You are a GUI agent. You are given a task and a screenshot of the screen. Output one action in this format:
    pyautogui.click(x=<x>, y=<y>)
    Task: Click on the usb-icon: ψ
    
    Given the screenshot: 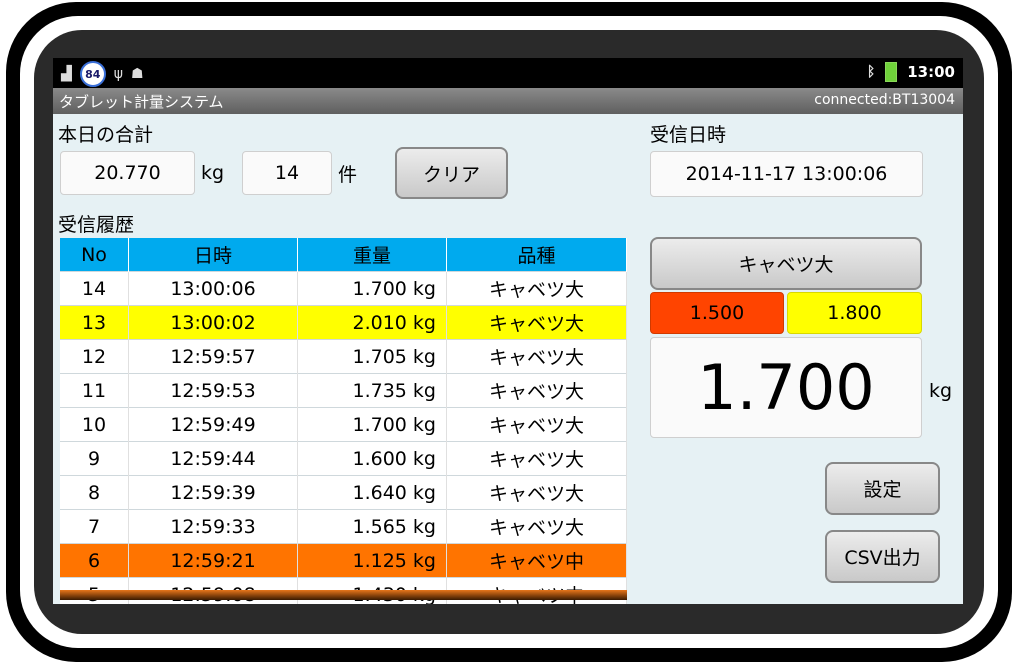 What is the action you would take?
    pyautogui.click(x=118, y=74)
    